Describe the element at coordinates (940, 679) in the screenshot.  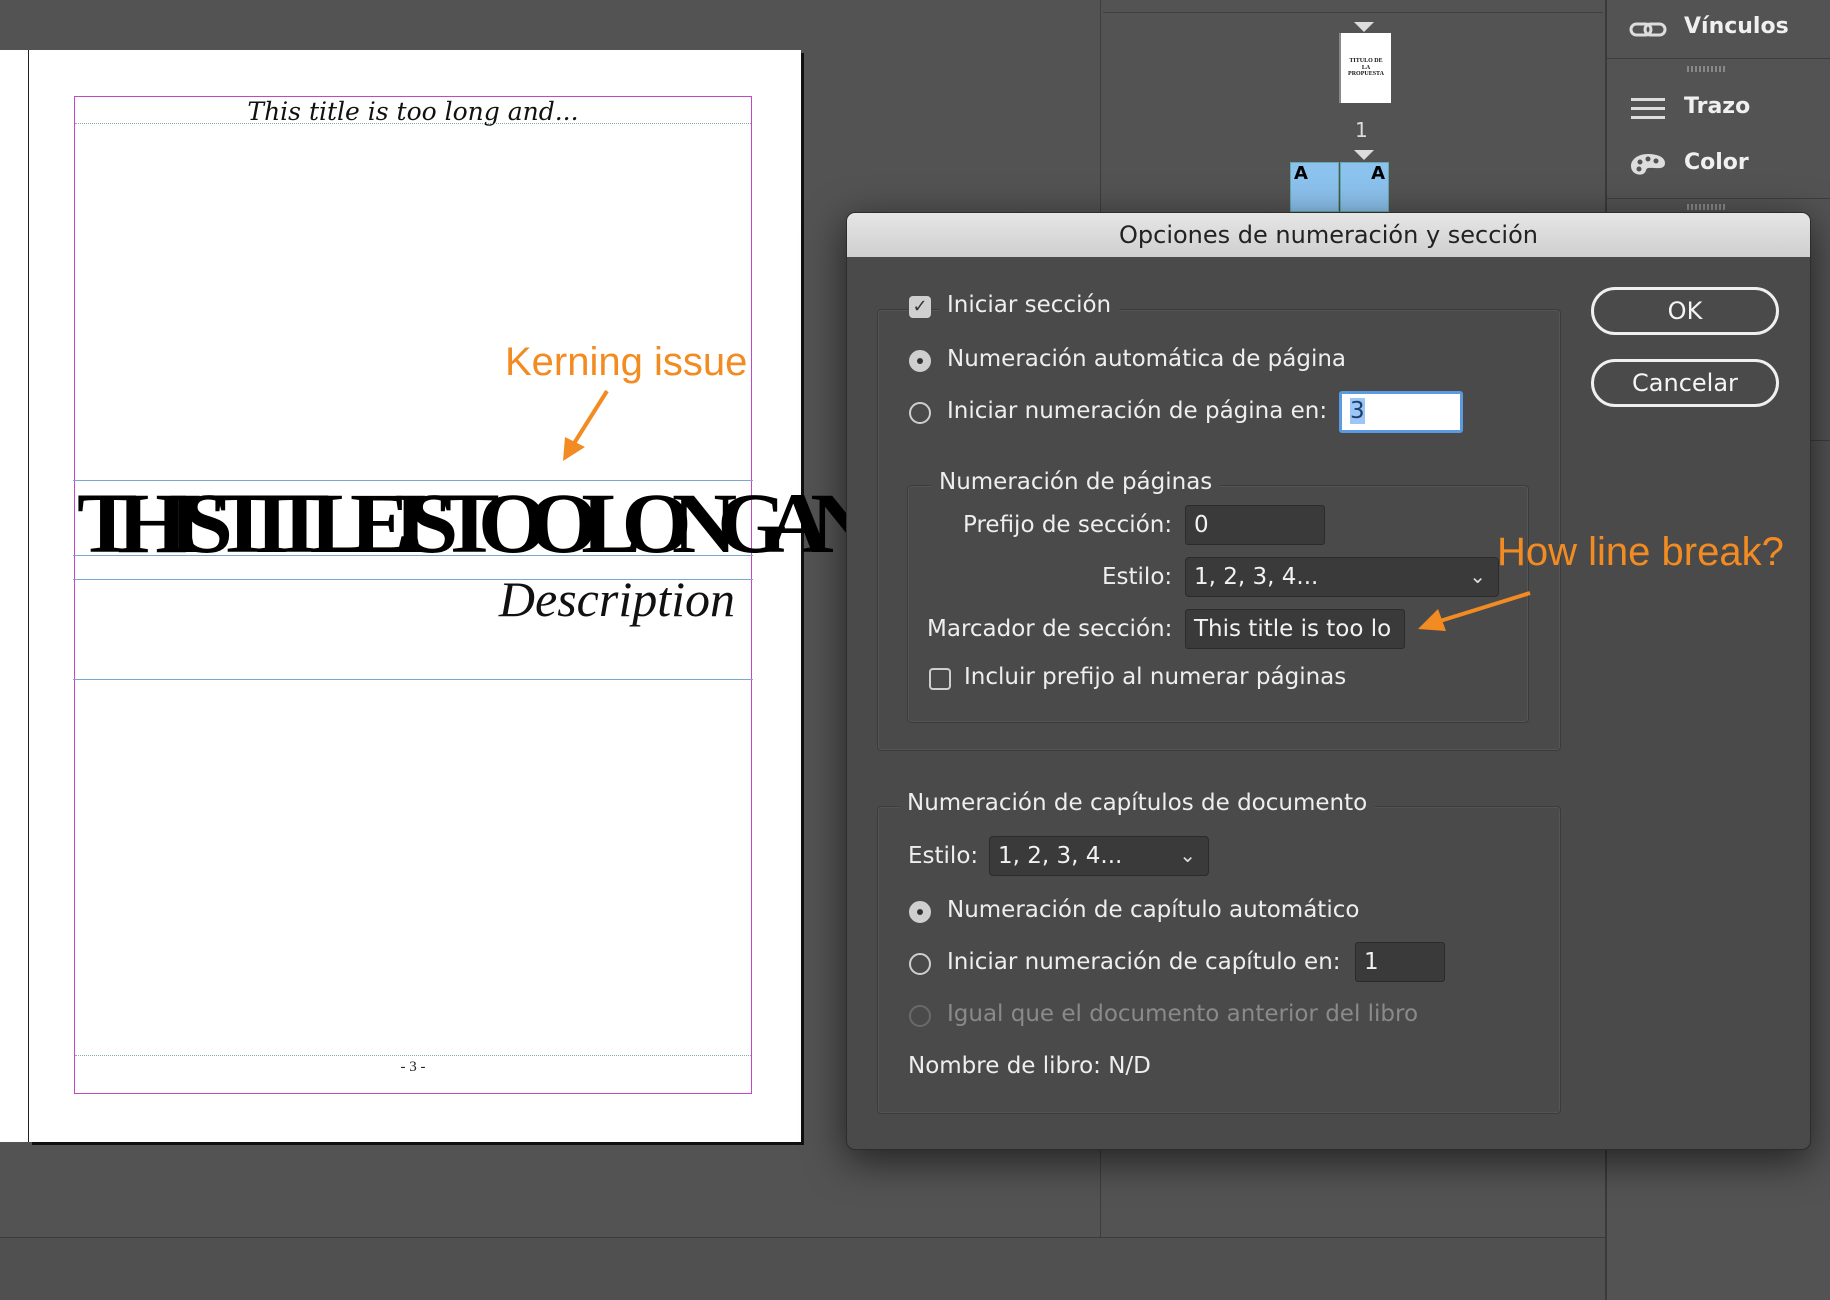
I see `include-prefix-checkbox` at that location.